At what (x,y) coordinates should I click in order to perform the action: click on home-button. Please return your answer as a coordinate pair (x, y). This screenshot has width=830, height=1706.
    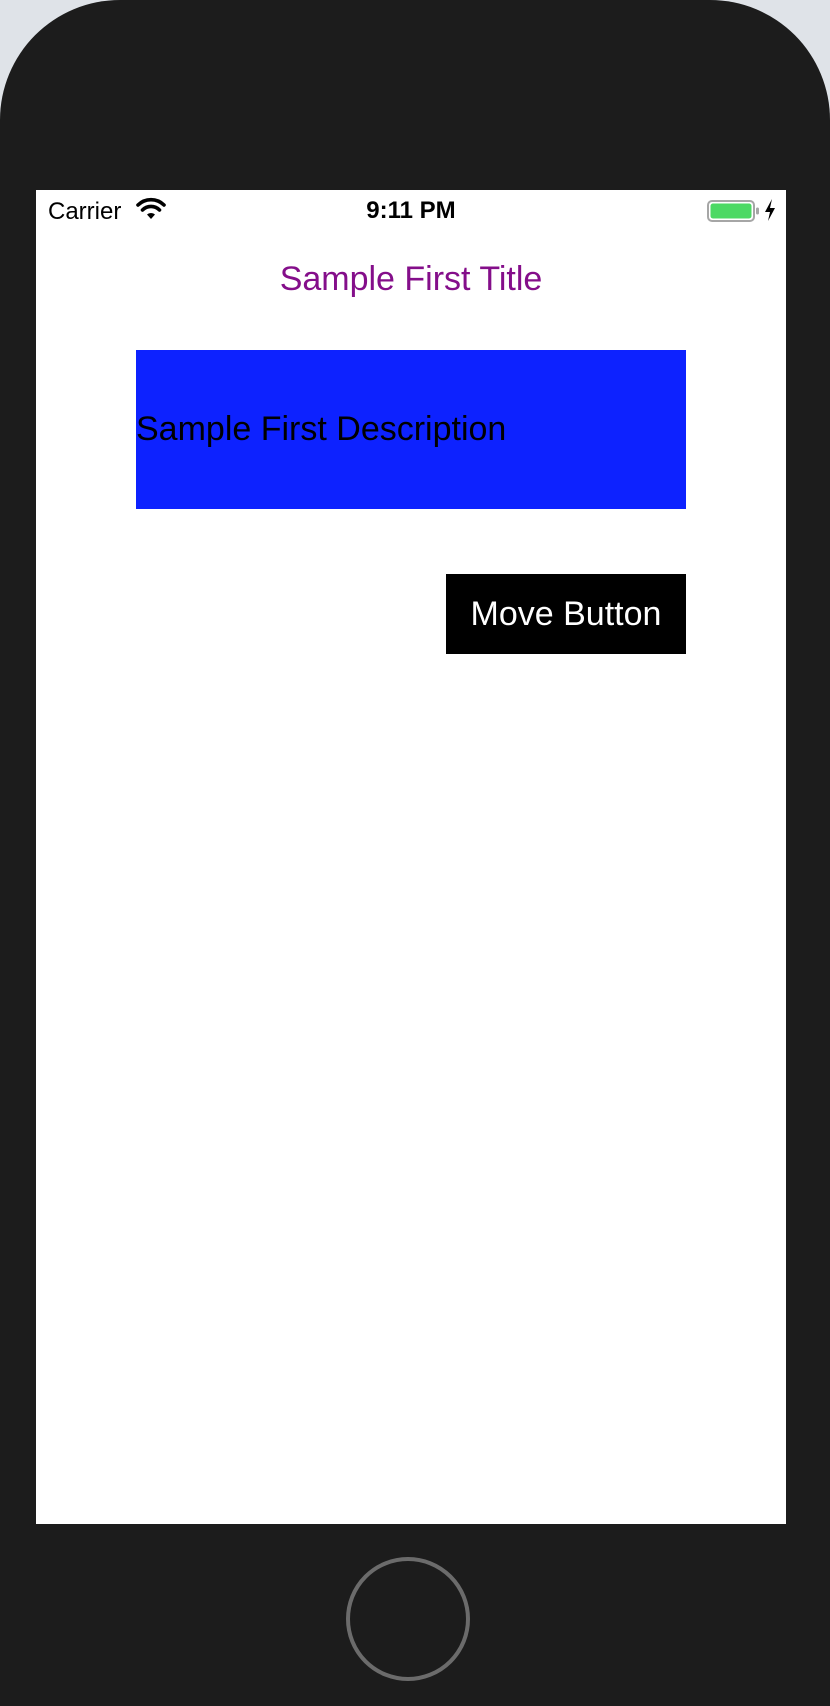
    Looking at the image, I should click on (408, 1619).